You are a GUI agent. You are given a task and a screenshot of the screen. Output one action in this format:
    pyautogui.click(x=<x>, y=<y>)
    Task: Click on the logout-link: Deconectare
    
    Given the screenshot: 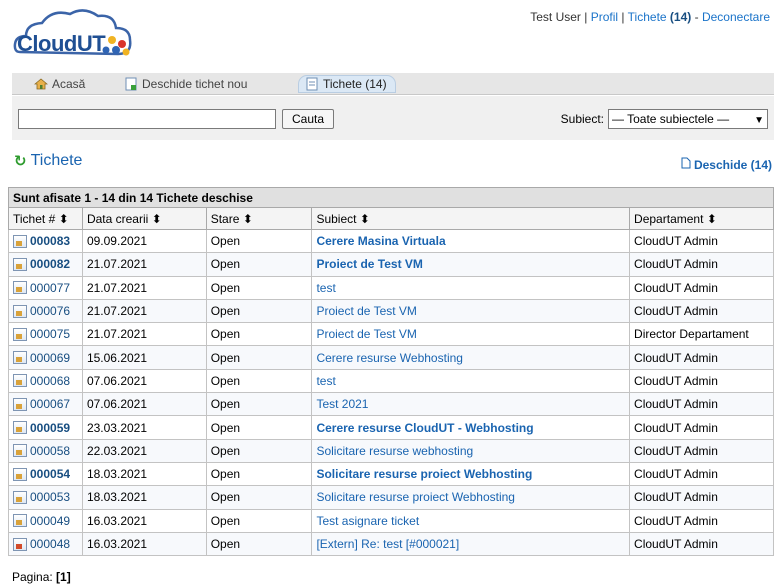 What is the action you would take?
    pyautogui.click(x=736, y=17)
    